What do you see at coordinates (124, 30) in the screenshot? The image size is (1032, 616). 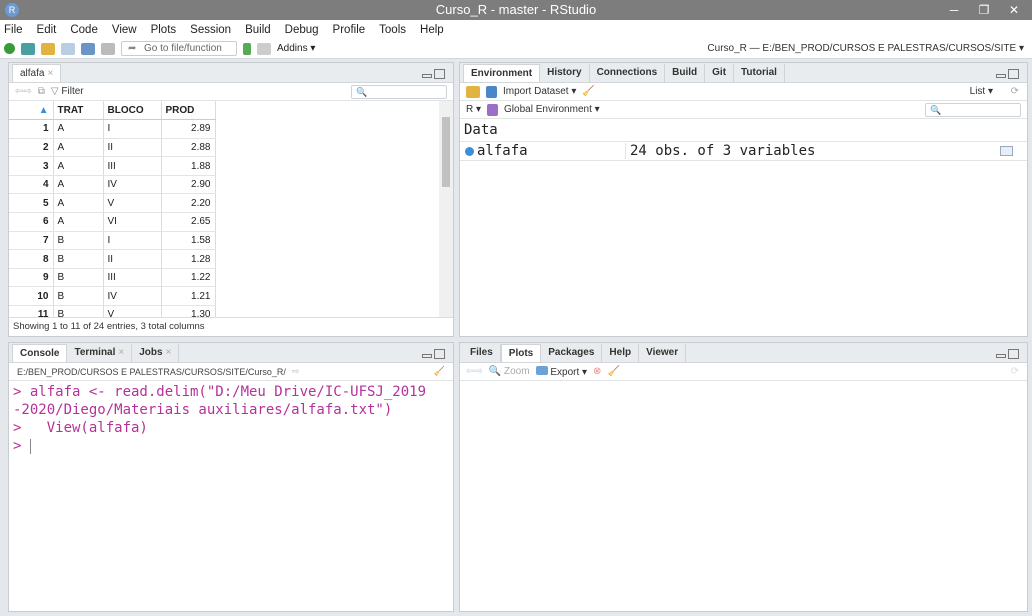 I see `menu-view: View` at bounding box center [124, 30].